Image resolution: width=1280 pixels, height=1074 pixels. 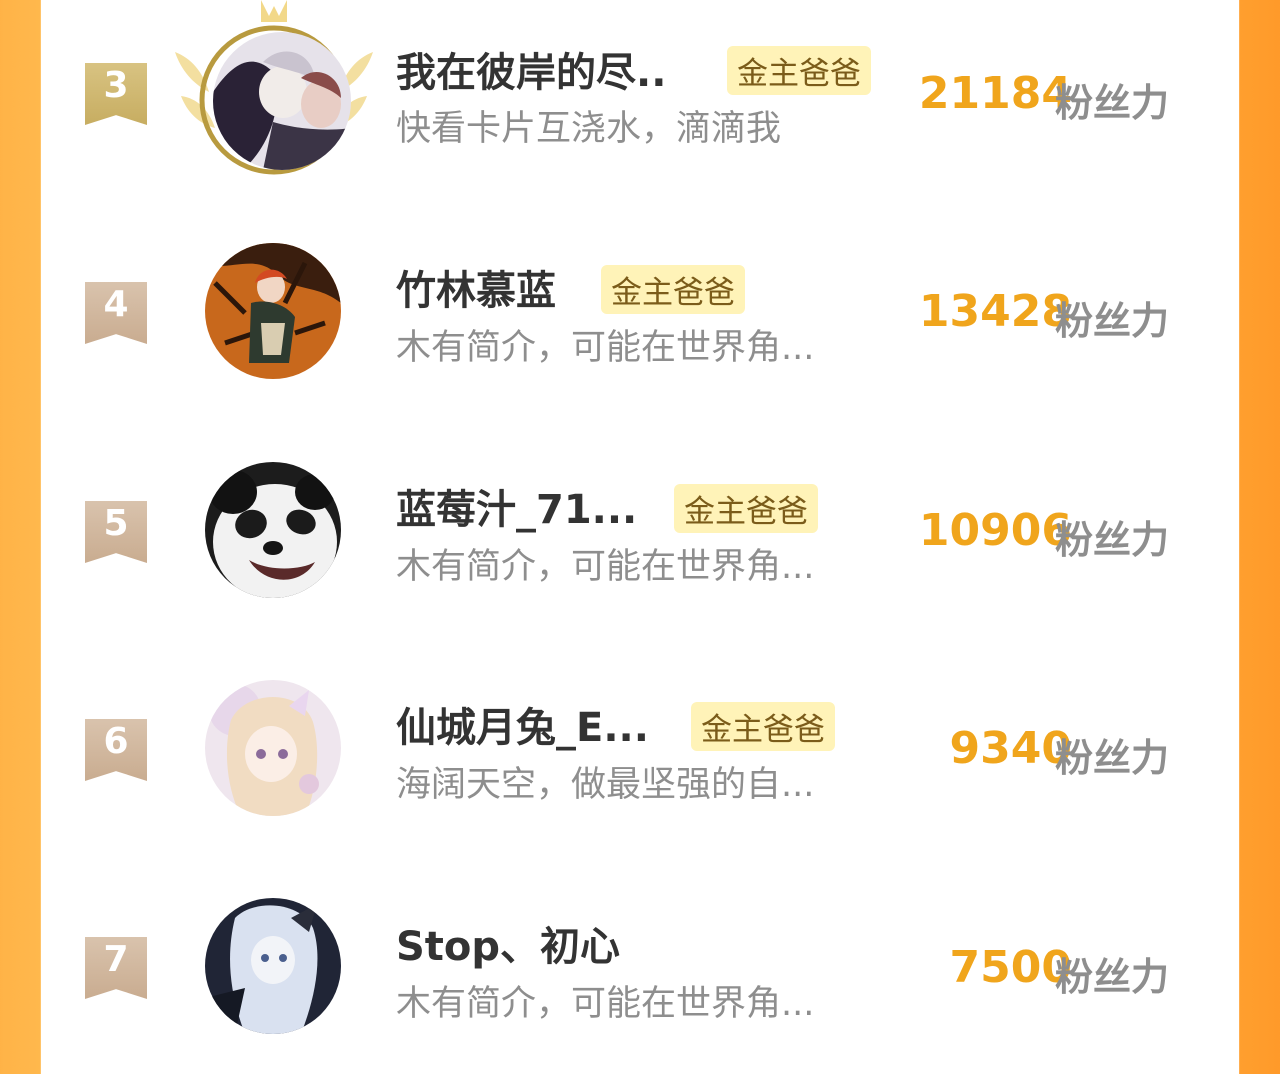 What do you see at coordinates (1010, 967) in the screenshot?
I see `fan-power-value: 7500` at bounding box center [1010, 967].